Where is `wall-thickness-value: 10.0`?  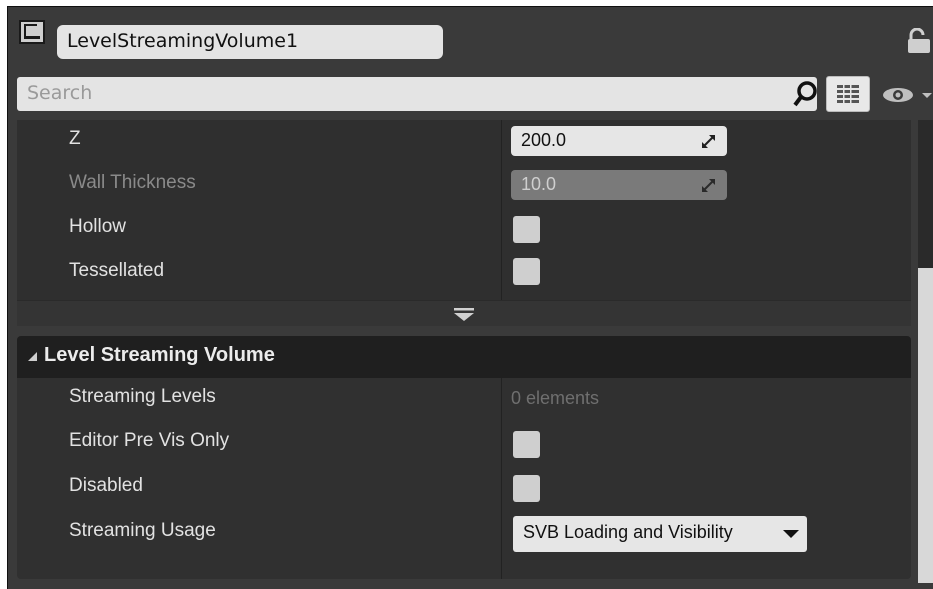
wall-thickness-value: 10.0 is located at coordinates (539, 184).